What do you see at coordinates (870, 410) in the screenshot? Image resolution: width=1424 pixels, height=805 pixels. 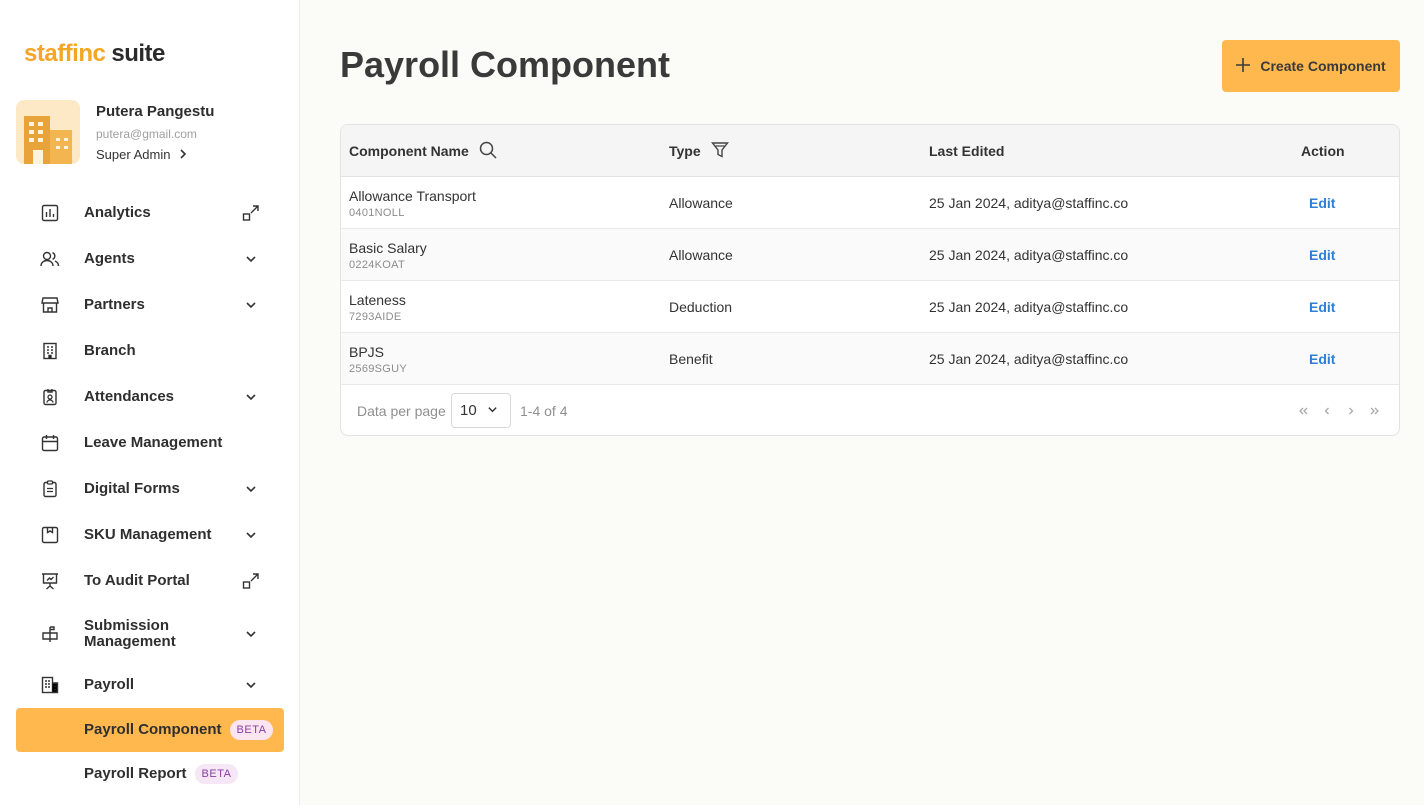 I see `pagination: Data per page 10 1-4 of 4` at bounding box center [870, 410].